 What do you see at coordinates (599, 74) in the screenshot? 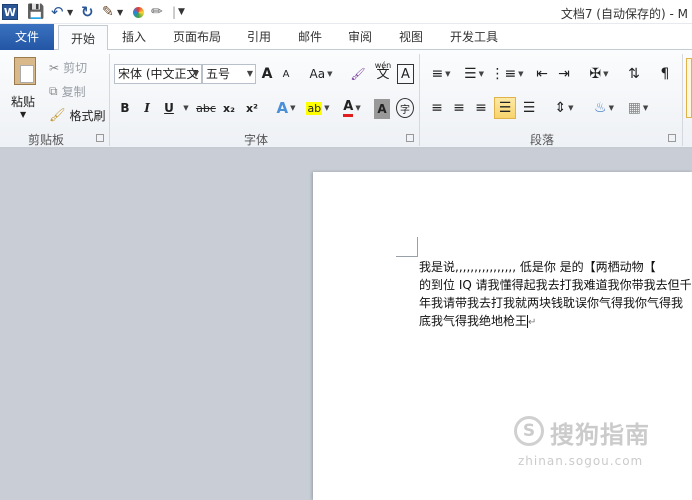
I see `chinese-layout-button: ✠ ▼` at bounding box center [599, 74].